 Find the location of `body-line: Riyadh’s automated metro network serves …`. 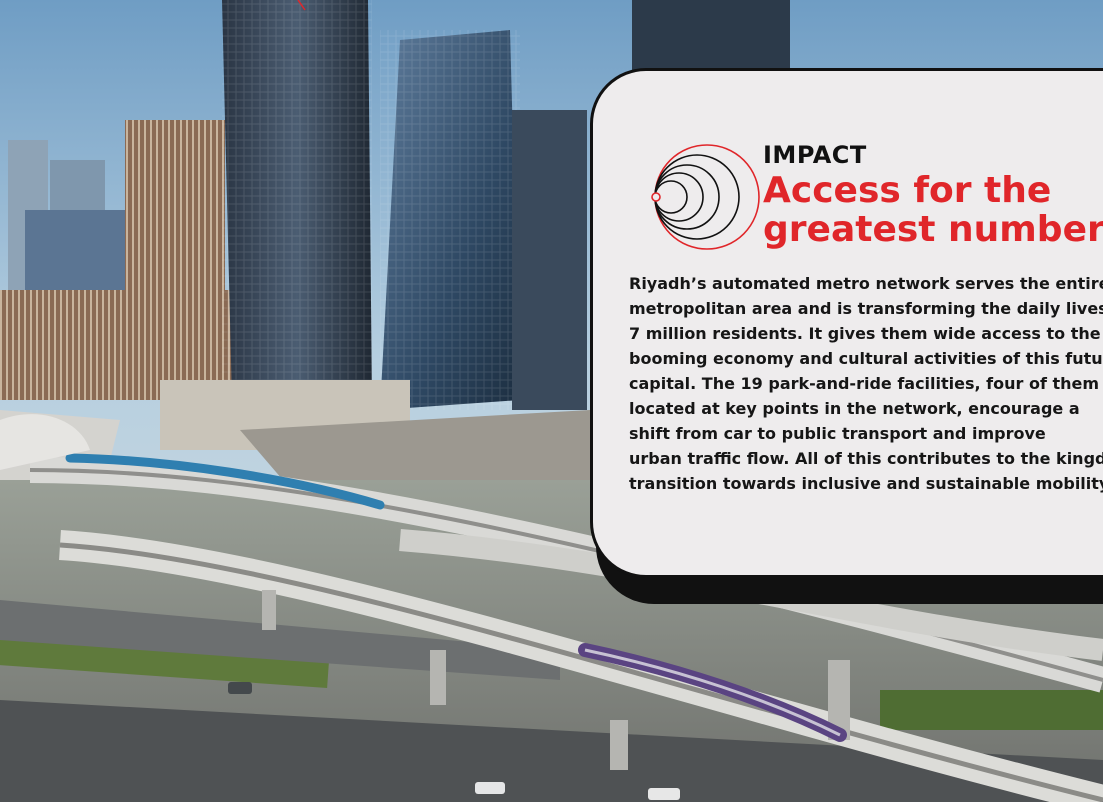

body-line: Riyadh’s automated metro network serves … is located at coordinates (866, 283).